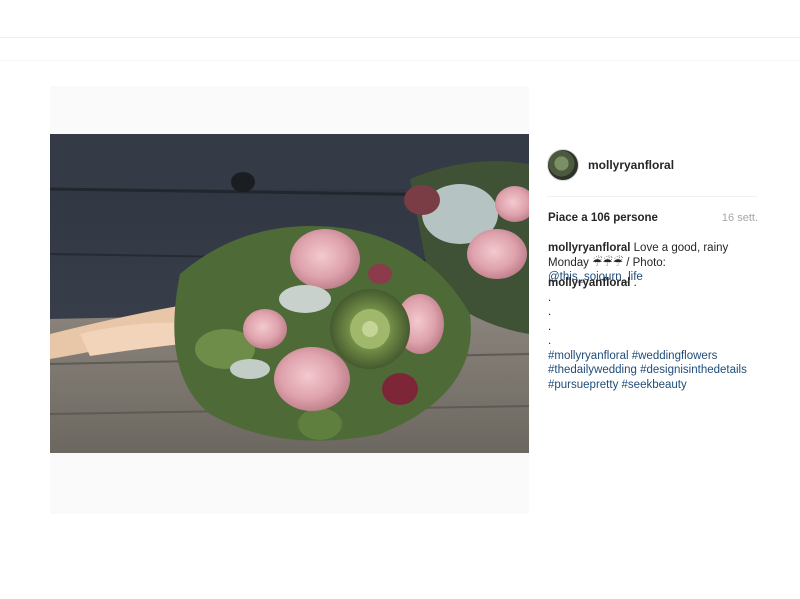 This screenshot has width=800, height=599. I want to click on profile-avatar-icon, so click(563, 165).